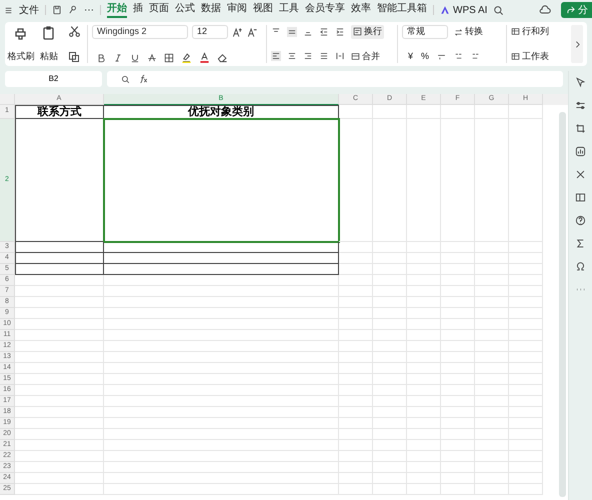  Describe the element at coordinates (562, 304) in the screenshot. I see `scrollbar` at that location.